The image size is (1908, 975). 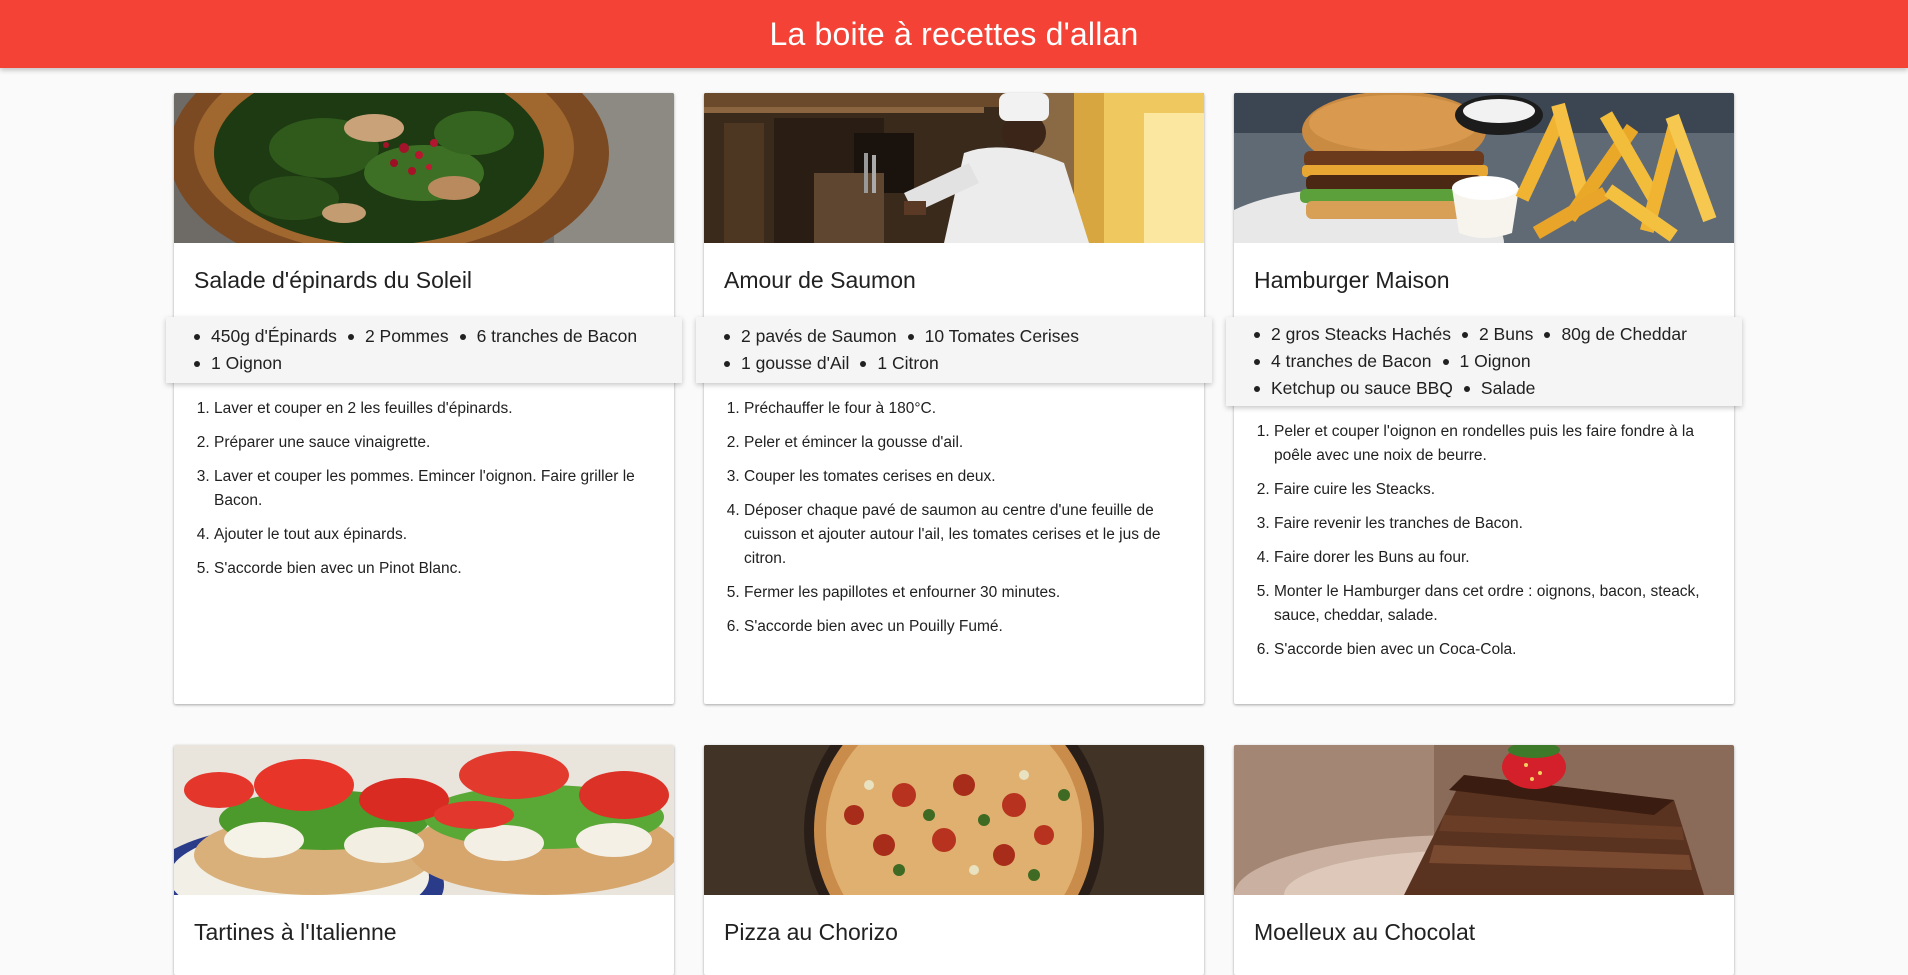 I want to click on recipe-card-moelleux: Moelleux au Chocolat, so click(x=1484, y=860).